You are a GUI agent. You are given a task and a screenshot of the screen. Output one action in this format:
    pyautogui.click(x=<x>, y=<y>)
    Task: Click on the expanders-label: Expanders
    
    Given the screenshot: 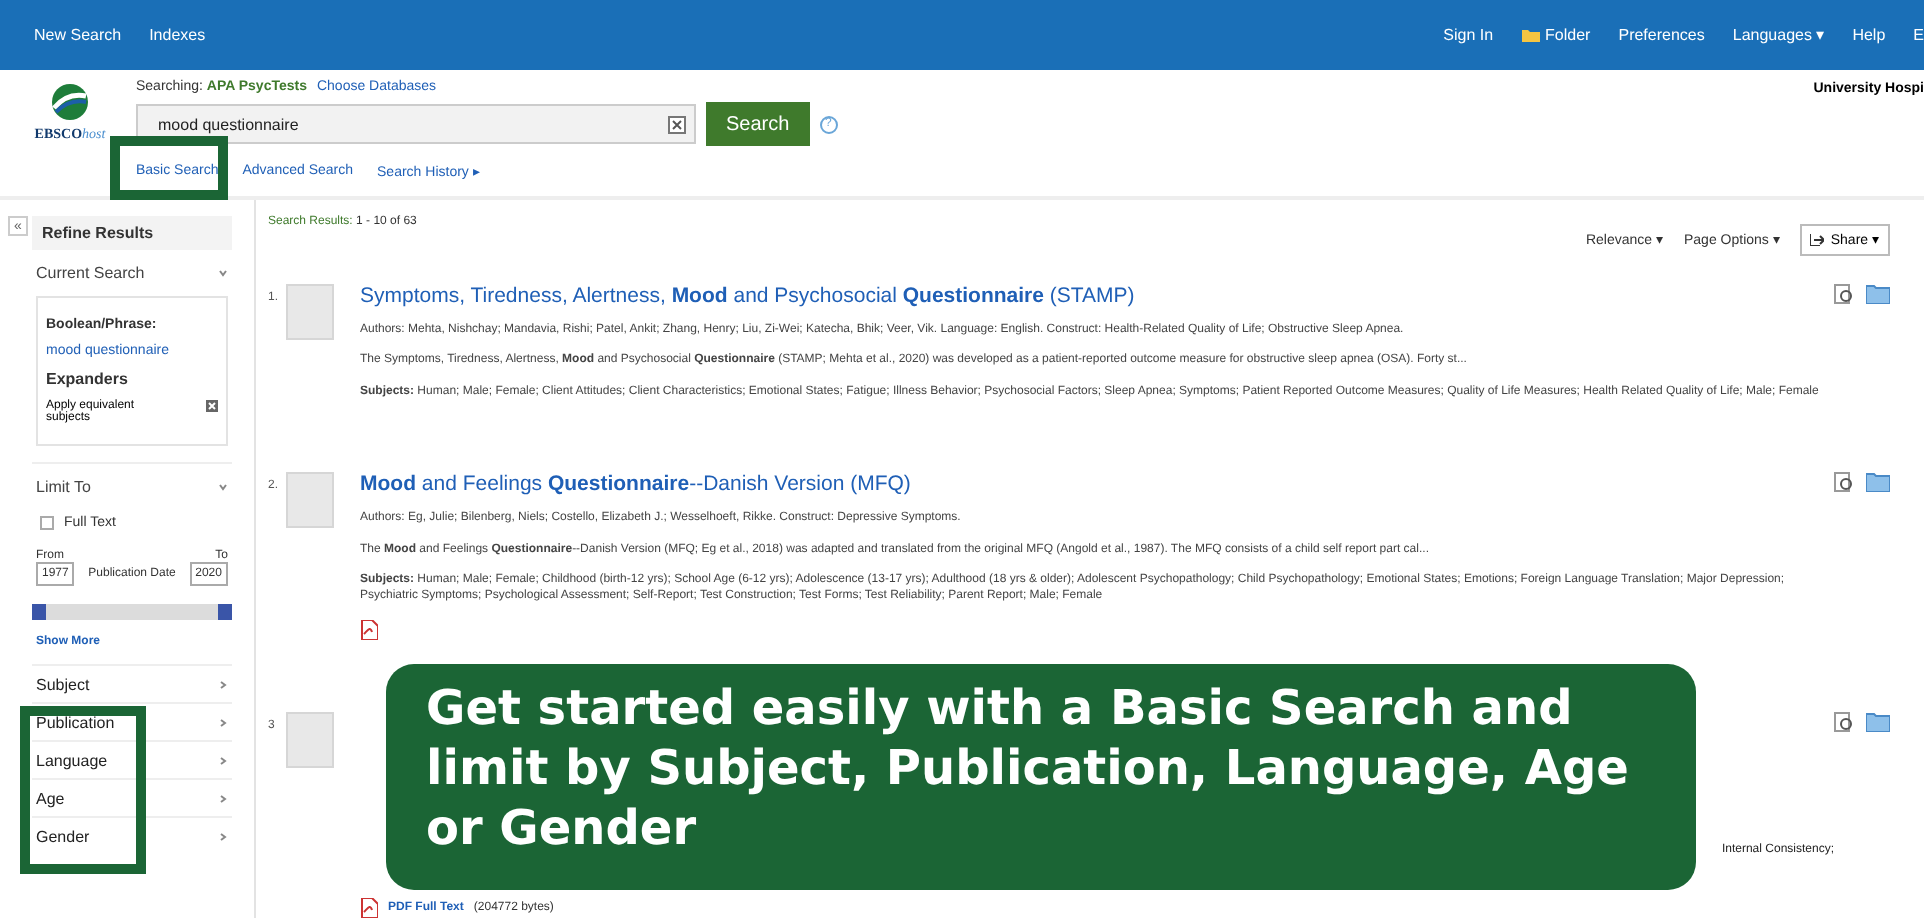 What is the action you would take?
    pyautogui.click(x=88, y=379)
    